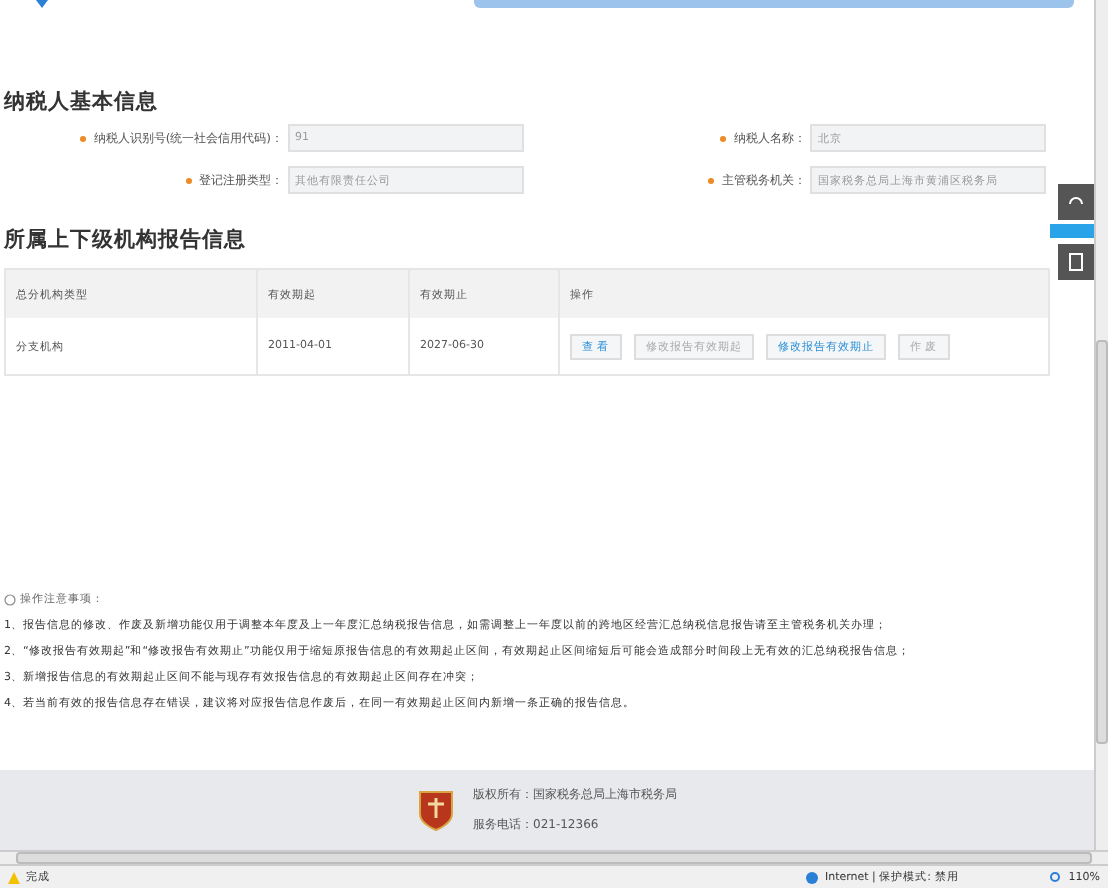  I want to click on headset-icon, so click(1076, 202).